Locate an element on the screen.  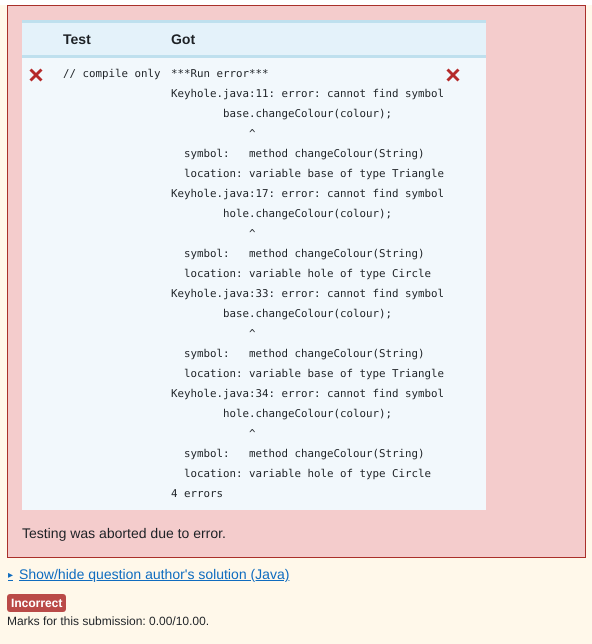
output-line: 4 errors is located at coordinates (197, 494).